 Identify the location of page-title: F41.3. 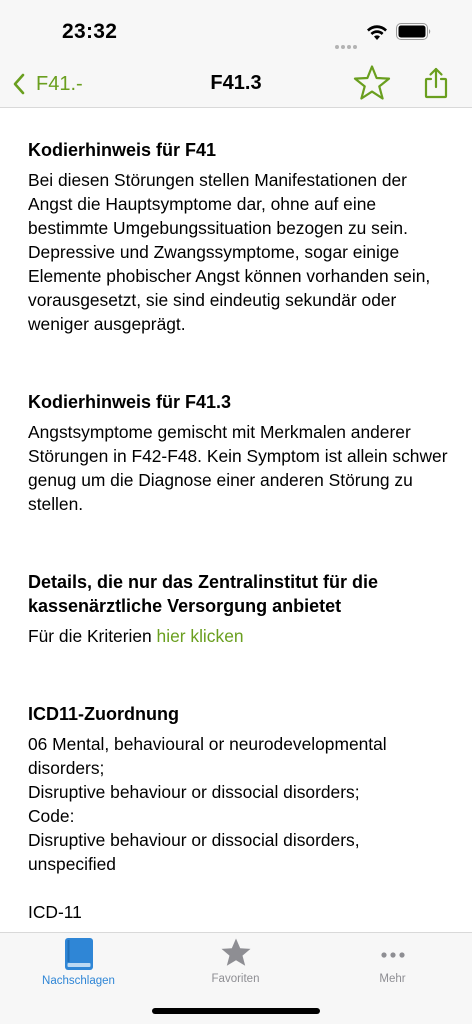
(236, 83).